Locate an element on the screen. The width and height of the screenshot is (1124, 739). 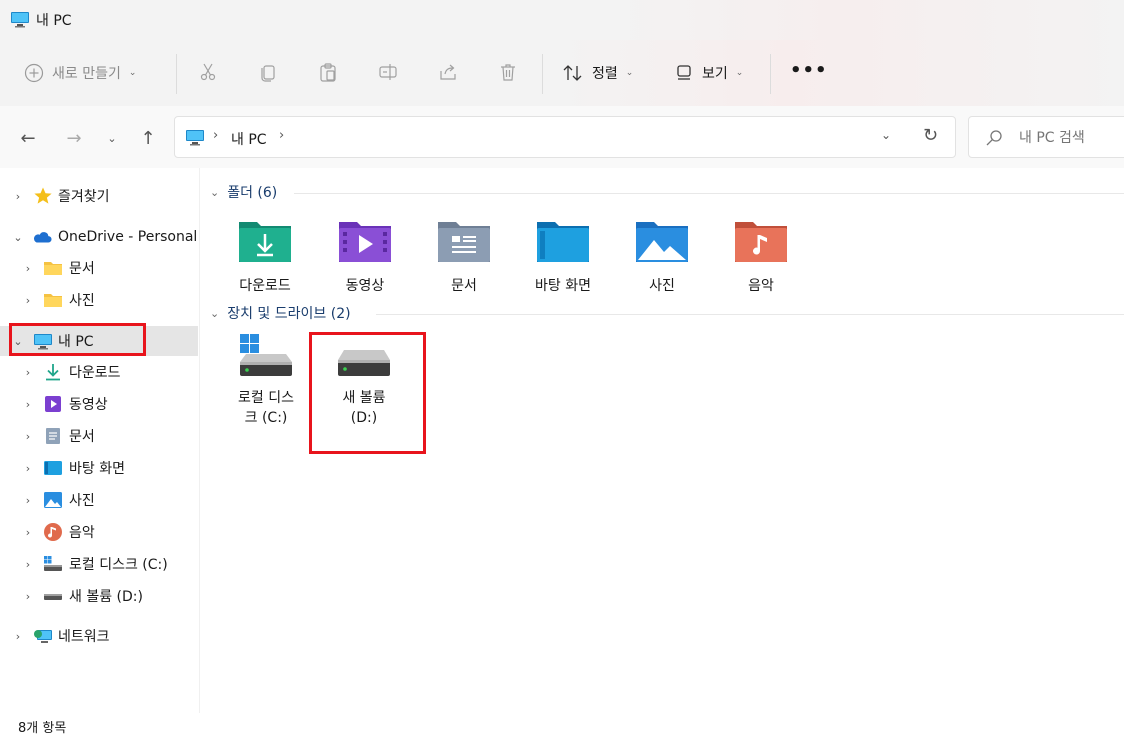
section-header-folders: ⌄ 폴더 (6) is located at coordinates (243, 192).